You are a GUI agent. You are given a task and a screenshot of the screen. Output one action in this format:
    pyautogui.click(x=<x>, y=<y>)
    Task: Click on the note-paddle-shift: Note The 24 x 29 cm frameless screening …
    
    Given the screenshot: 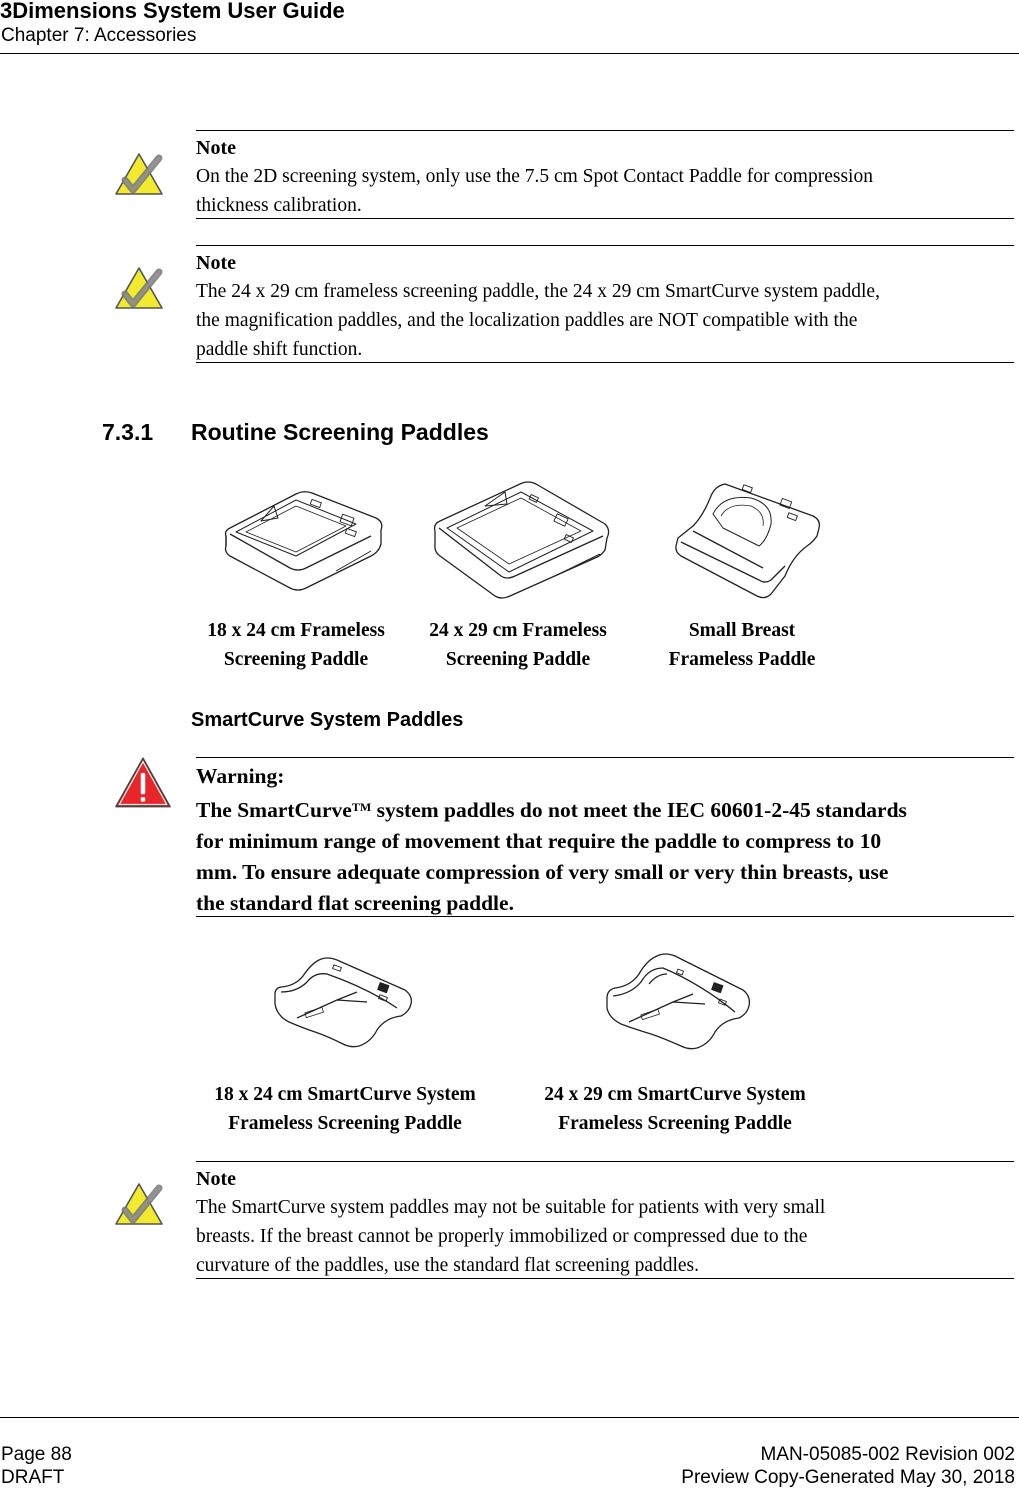 What is the action you would take?
    pyautogui.click(x=605, y=304)
    